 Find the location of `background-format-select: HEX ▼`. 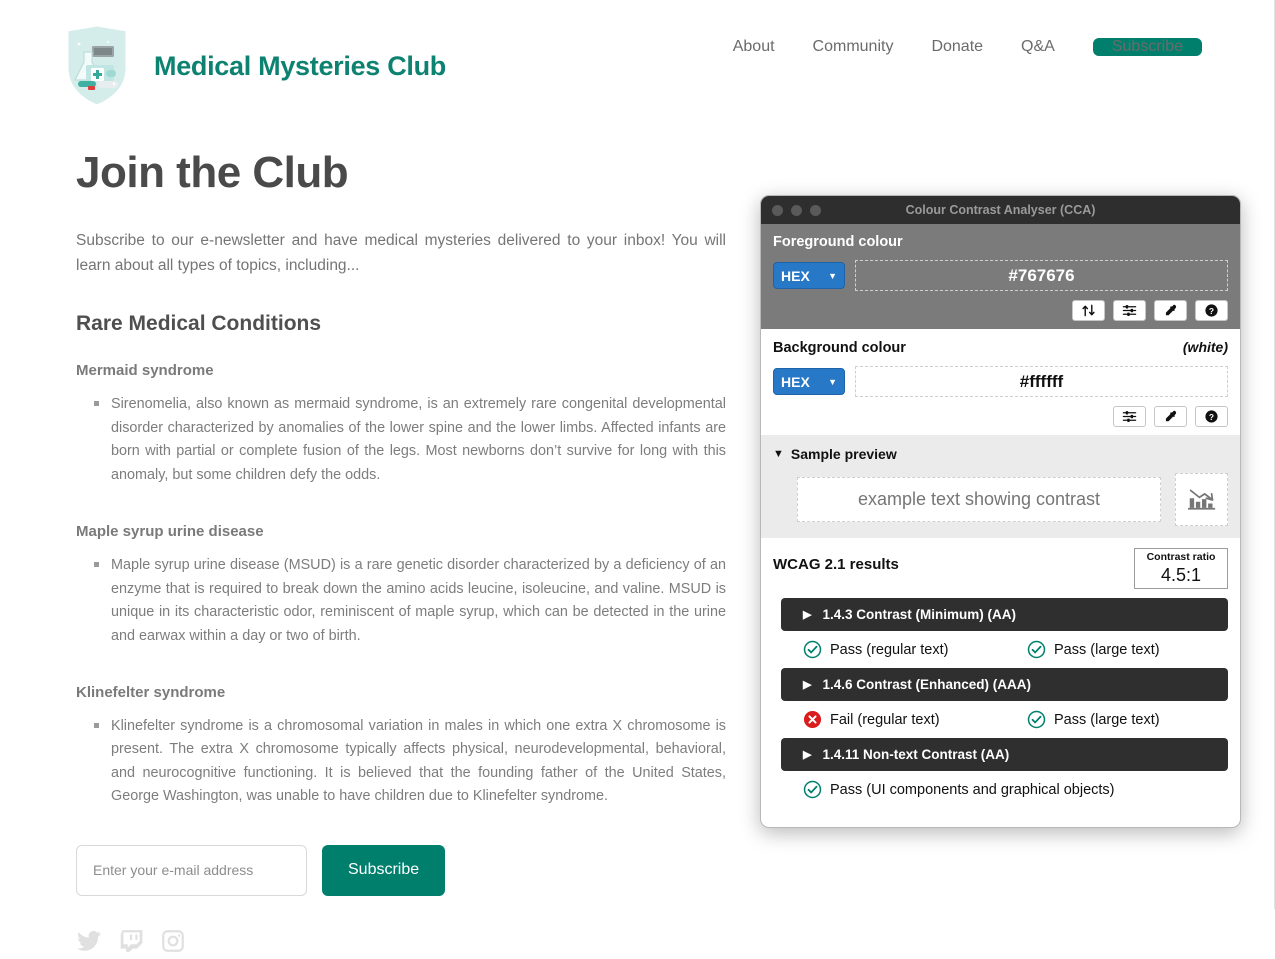

background-format-select: HEX ▼ is located at coordinates (809, 381).